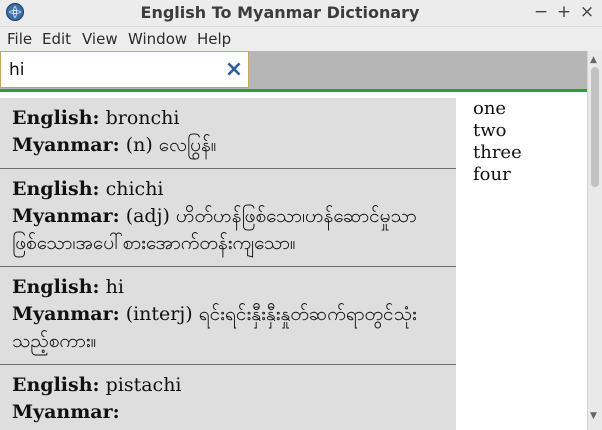 Image resolution: width=602 pixels, height=430 pixels. Describe the element at coordinates (19, 39) in the screenshot. I see `menu-file: File` at that location.